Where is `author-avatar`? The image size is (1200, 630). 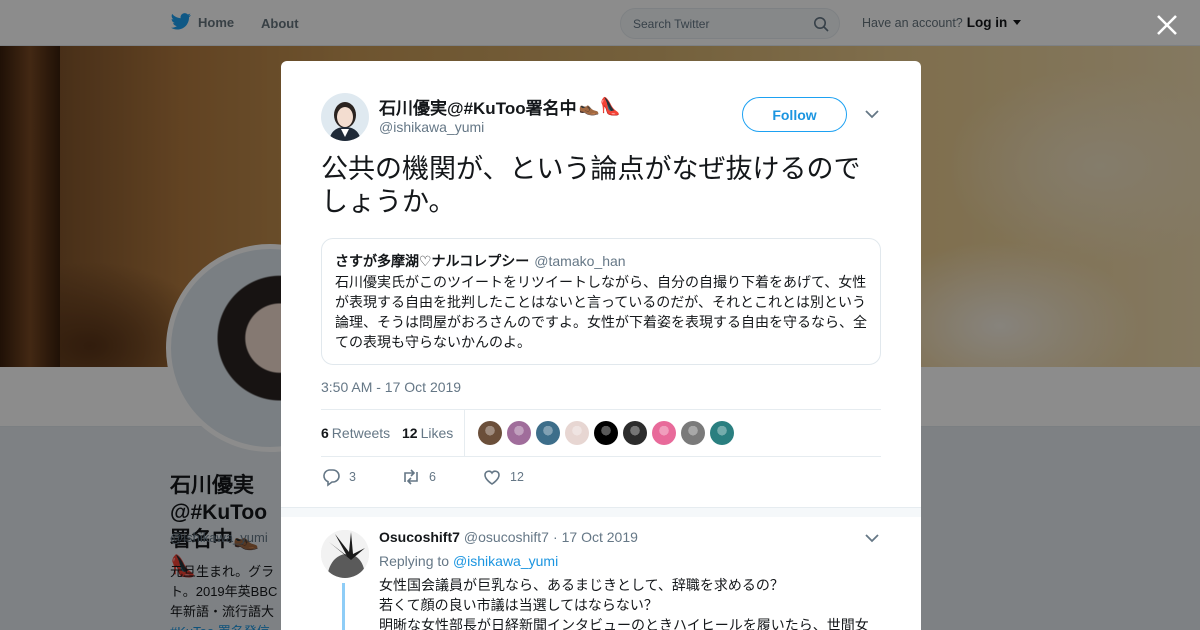 author-avatar is located at coordinates (345, 117).